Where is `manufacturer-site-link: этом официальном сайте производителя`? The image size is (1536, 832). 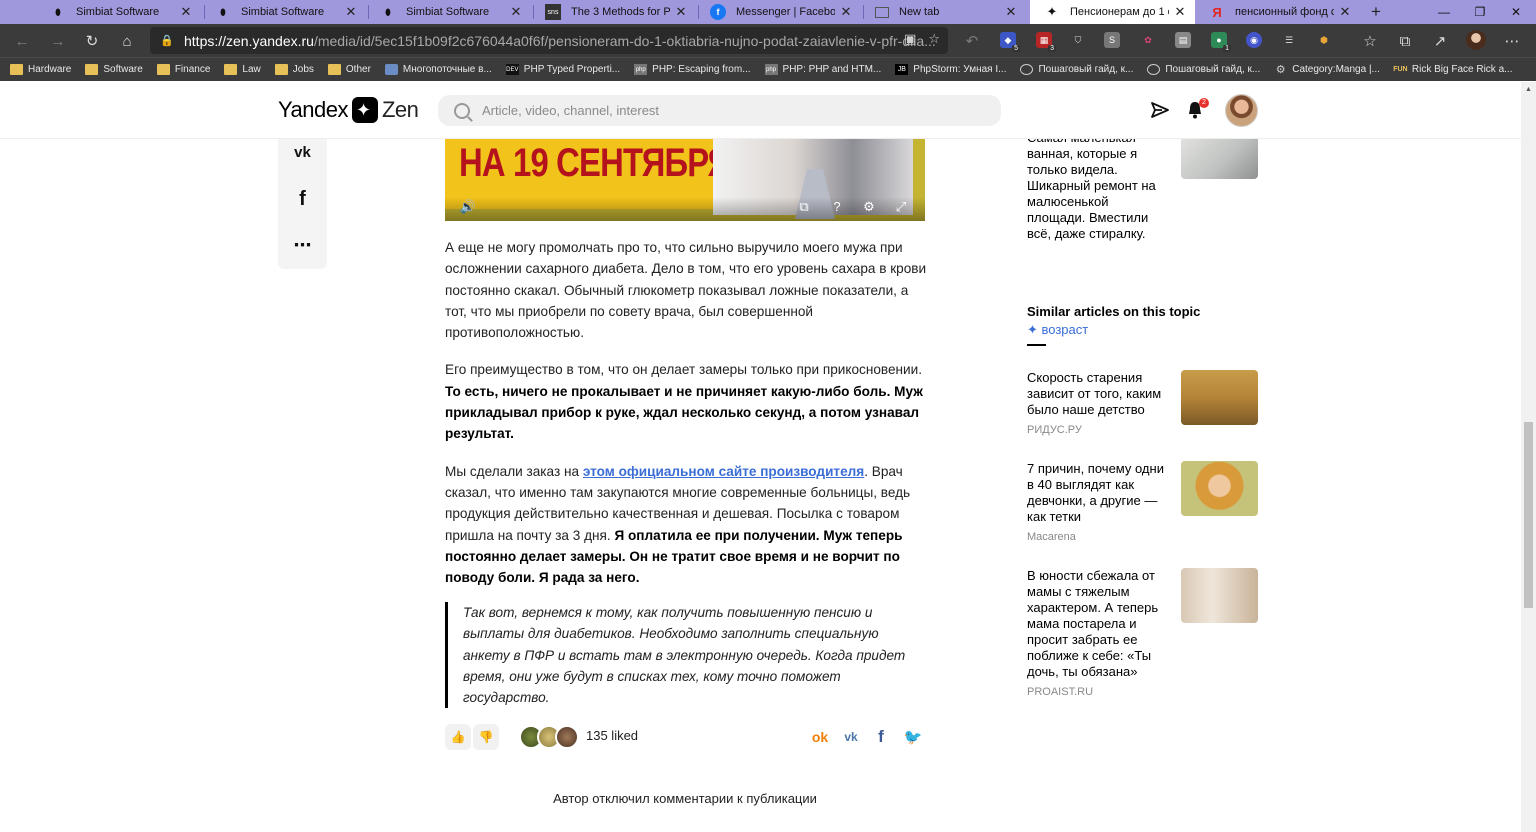
manufacturer-site-link: этом официальном сайте производителя is located at coordinates (723, 471).